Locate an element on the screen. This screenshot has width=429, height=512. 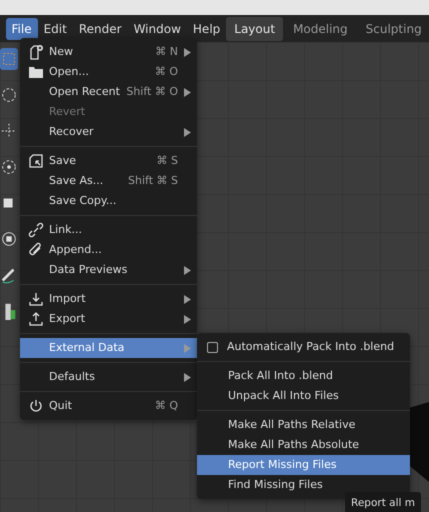
folder-icon is located at coordinates (36, 72).